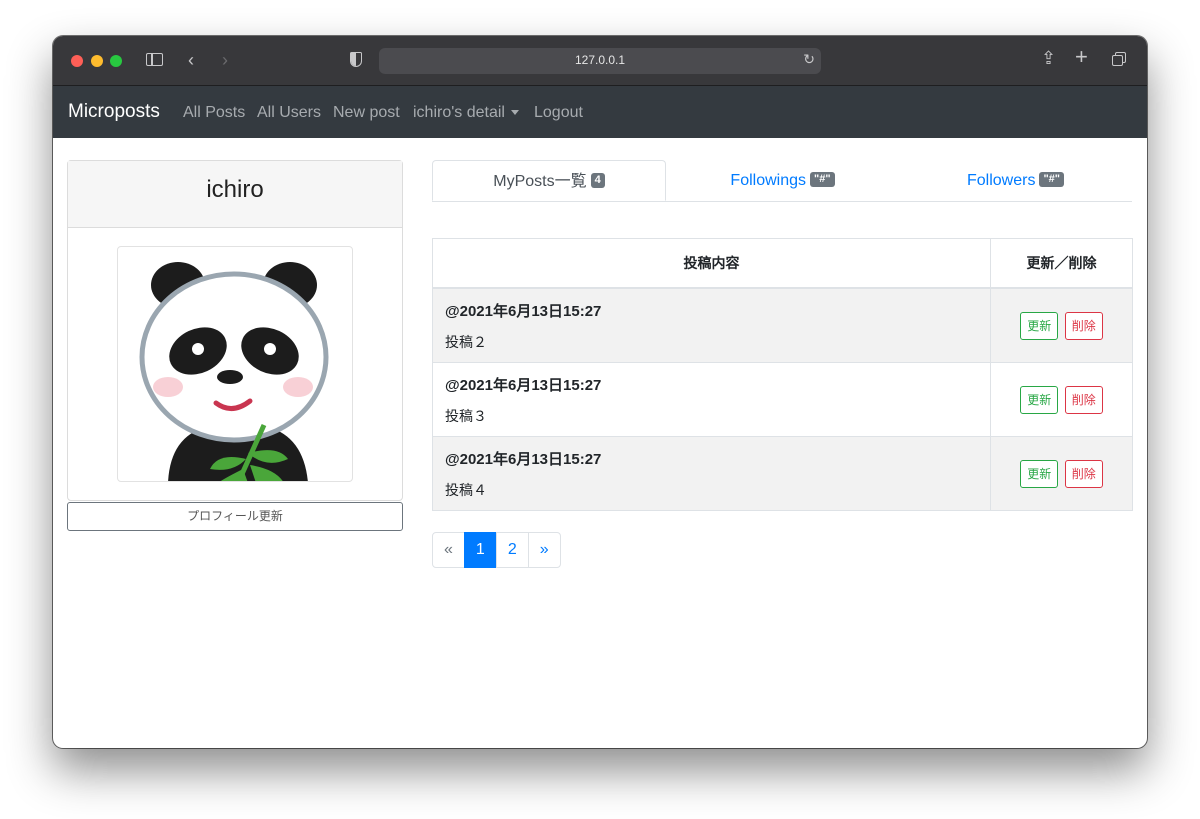 The height and width of the screenshot is (819, 1200). I want to click on table-row: @2021年6月13日15:27 投稿４ 更新 削除, so click(782, 473).